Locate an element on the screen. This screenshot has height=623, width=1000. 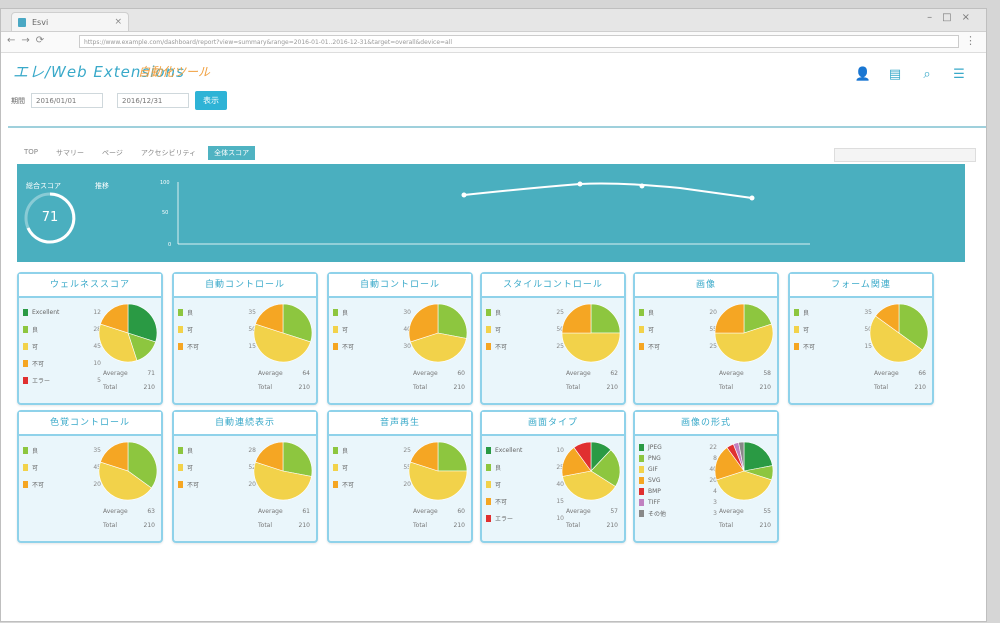
score-card: 自動連続表示良 28 可 52 不可 20 Average 61 Total 210 is located at coordinates (245, 476).